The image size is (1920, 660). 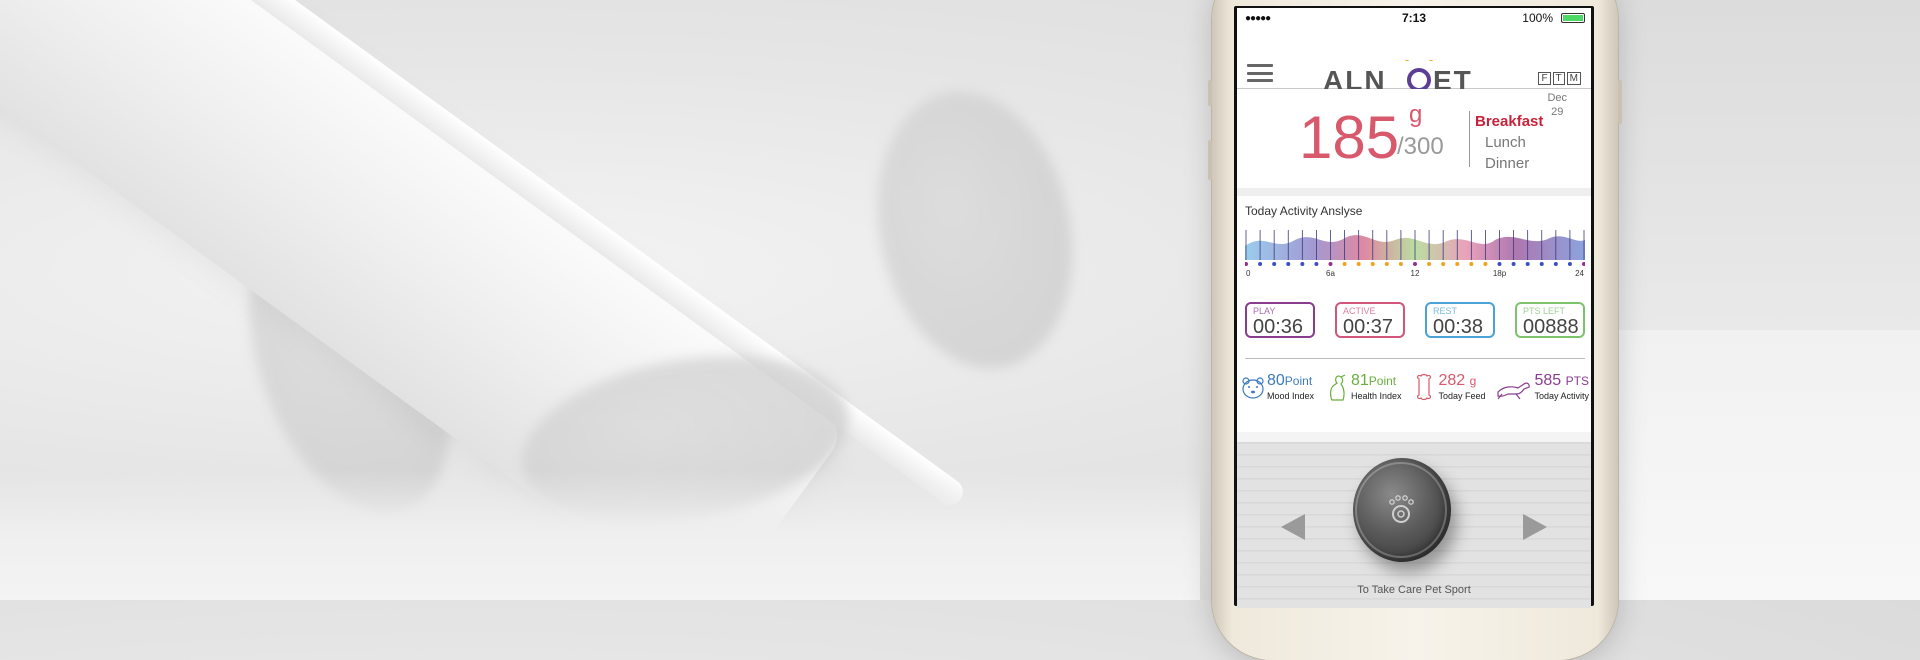 What do you see at coordinates (1557, 98) in the screenshot?
I see `date-month: Dec` at bounding box center [1557, 98].